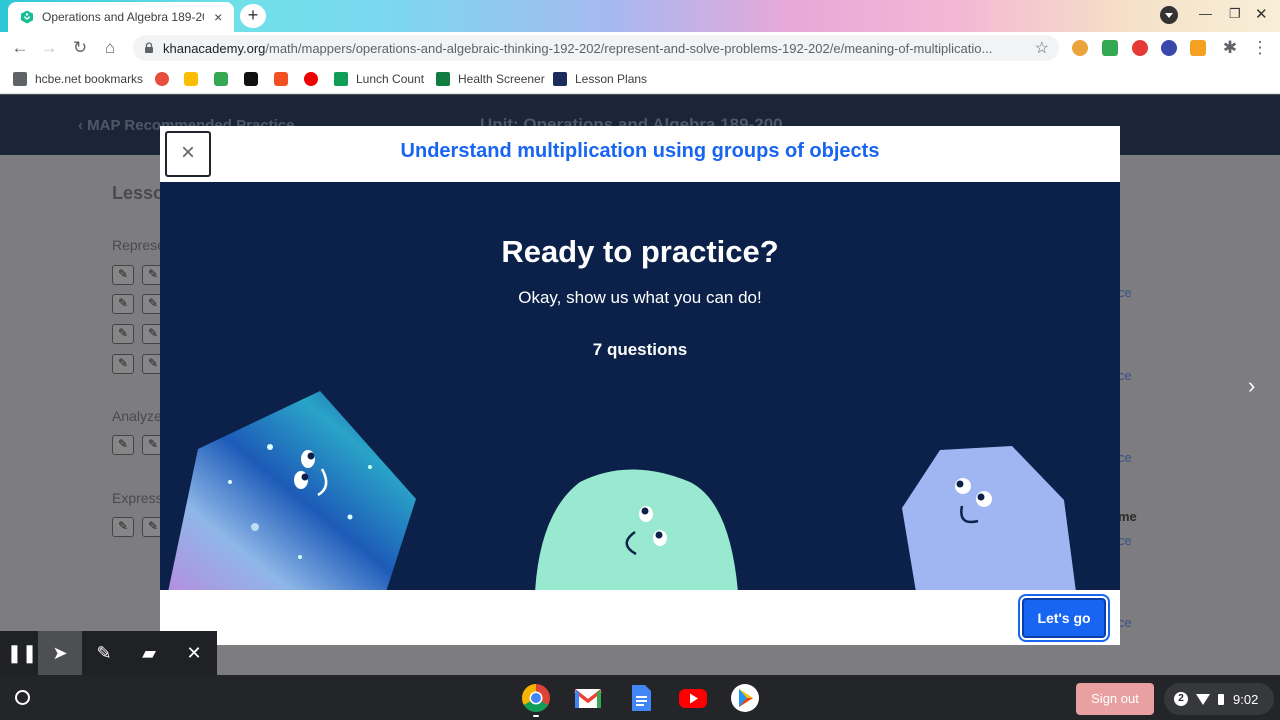 The image size is (1280, 720). I want to click on tab-close-icon: ×, so click(218, 17).